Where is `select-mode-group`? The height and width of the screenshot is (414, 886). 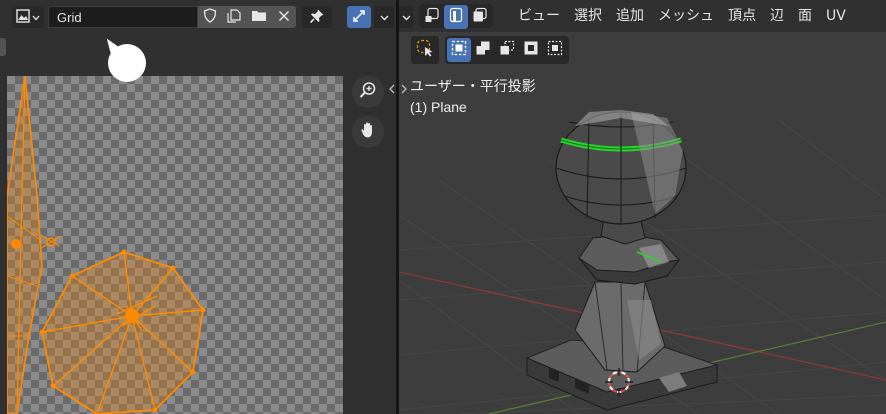 select-mode-group is located at coordinates (456, 16).